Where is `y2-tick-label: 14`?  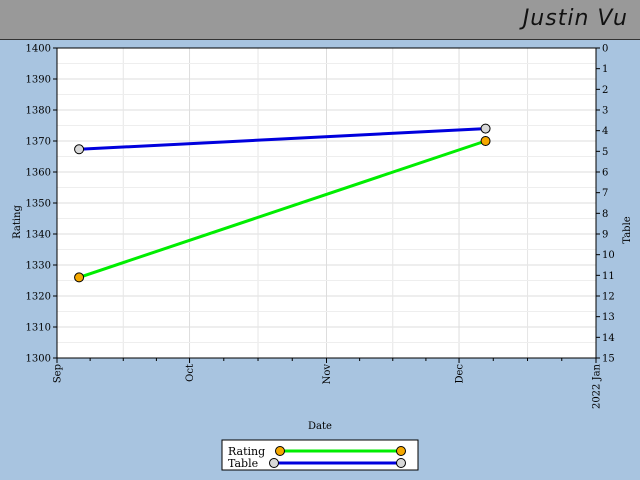
y2-tick-label: 14 is located at coordinates (608, 338).